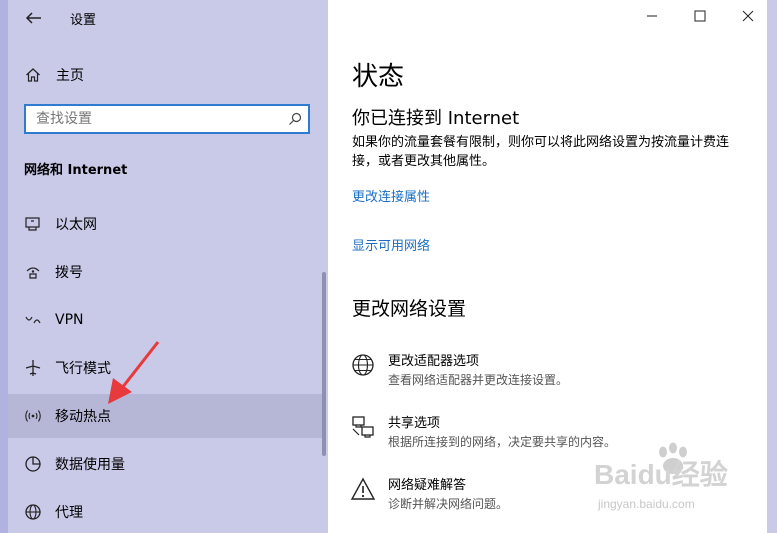 Image resolution: width=777 pixels, height=534 pixels. Describe the element at coordinates (83, 369) in the screenshot. I see `sidebar-item-label: 飞行模式` at that location.